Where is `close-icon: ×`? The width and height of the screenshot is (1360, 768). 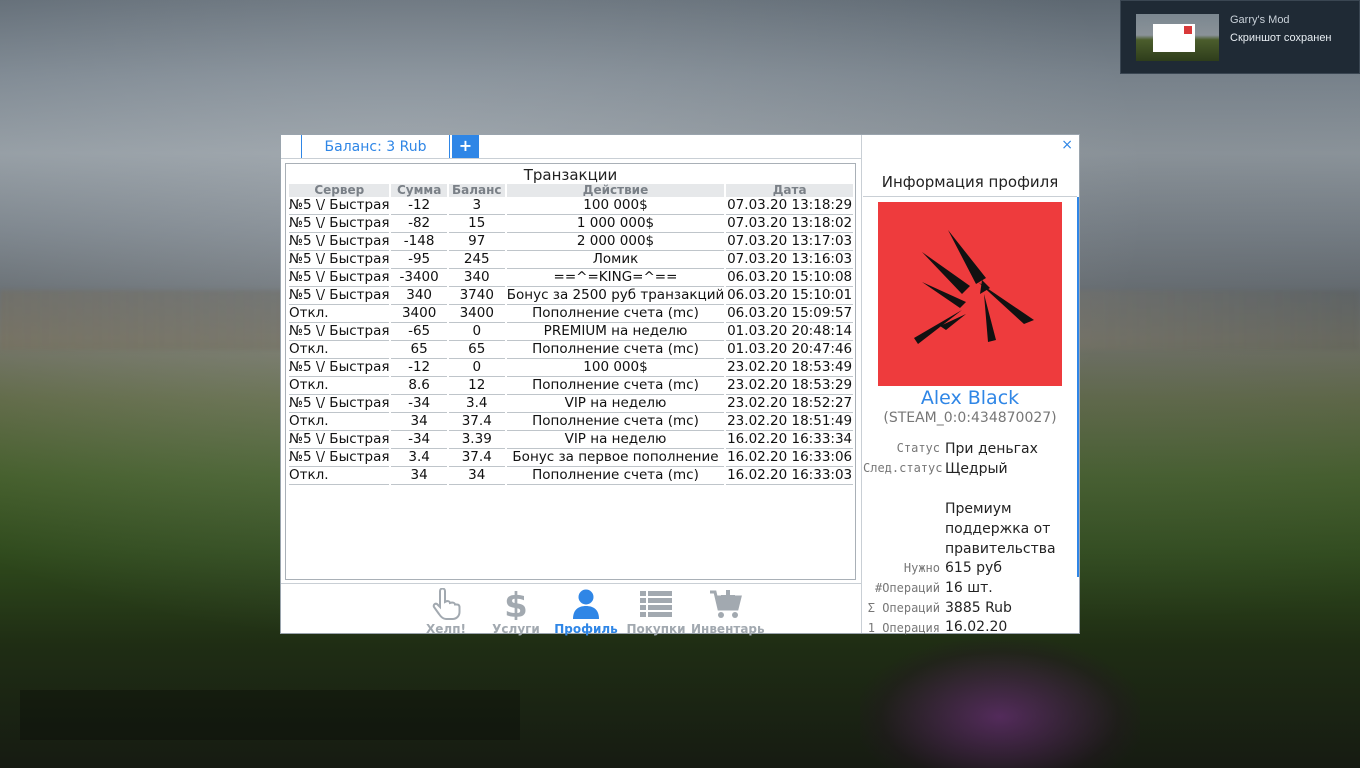
close-icon: × is located at coordinates (1067, 145).